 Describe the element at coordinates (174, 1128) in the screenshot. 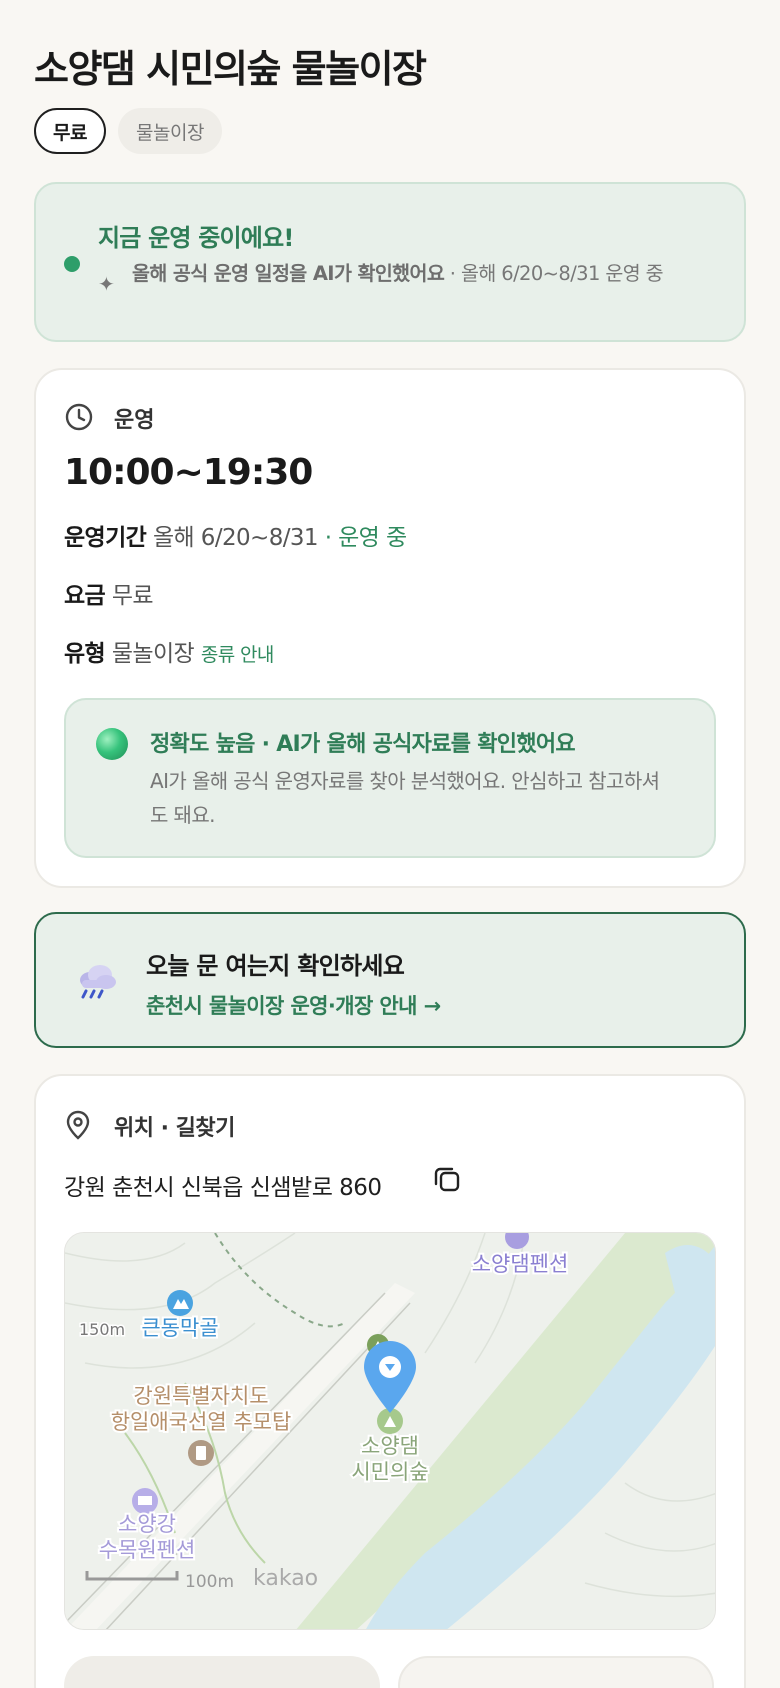

I see `location-section-label: 위치 · 길찾기` at that location.